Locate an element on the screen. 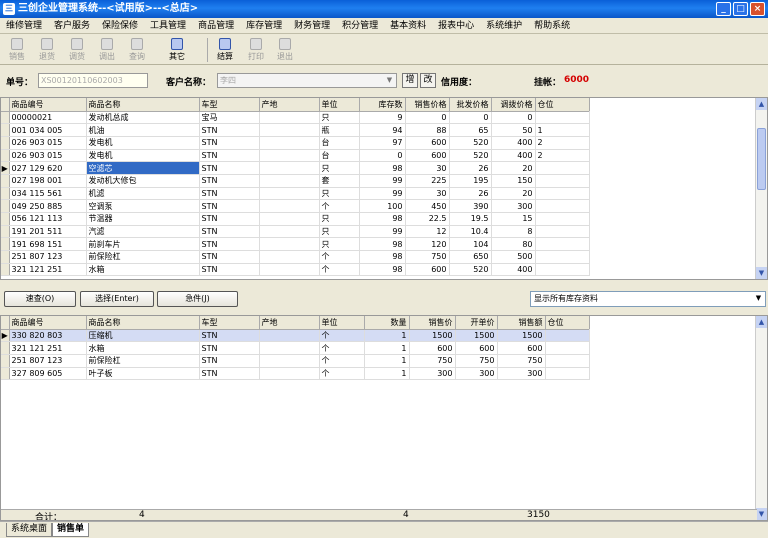 The width and height of the screenshot is (768, 538). col-model: 车型 is located at coordinates (229, 105).